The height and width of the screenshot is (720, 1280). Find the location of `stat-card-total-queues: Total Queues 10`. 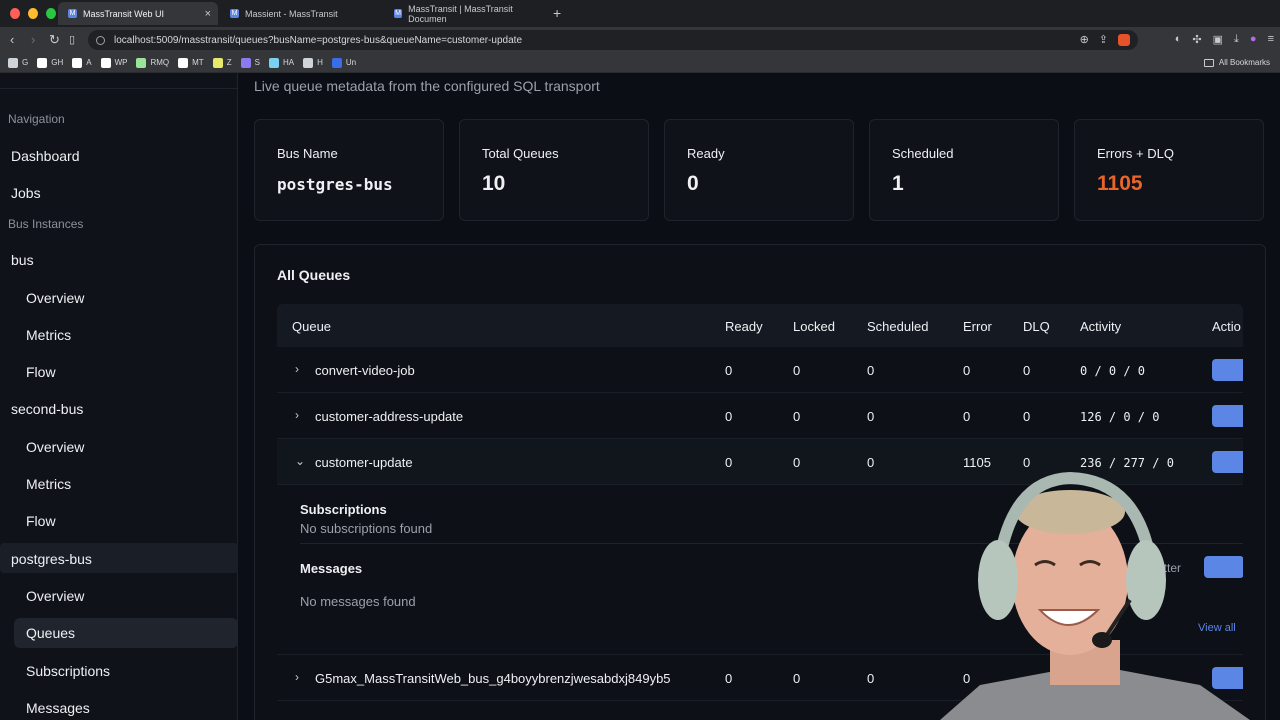

stat-card-total-queues: Total Queues 10 is located at coordinates (554, 170).